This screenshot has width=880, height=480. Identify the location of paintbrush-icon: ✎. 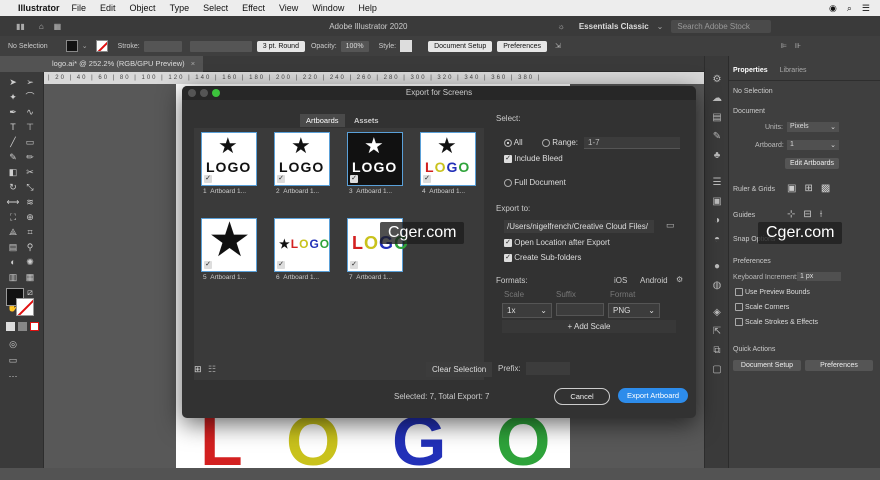
(13, 157).